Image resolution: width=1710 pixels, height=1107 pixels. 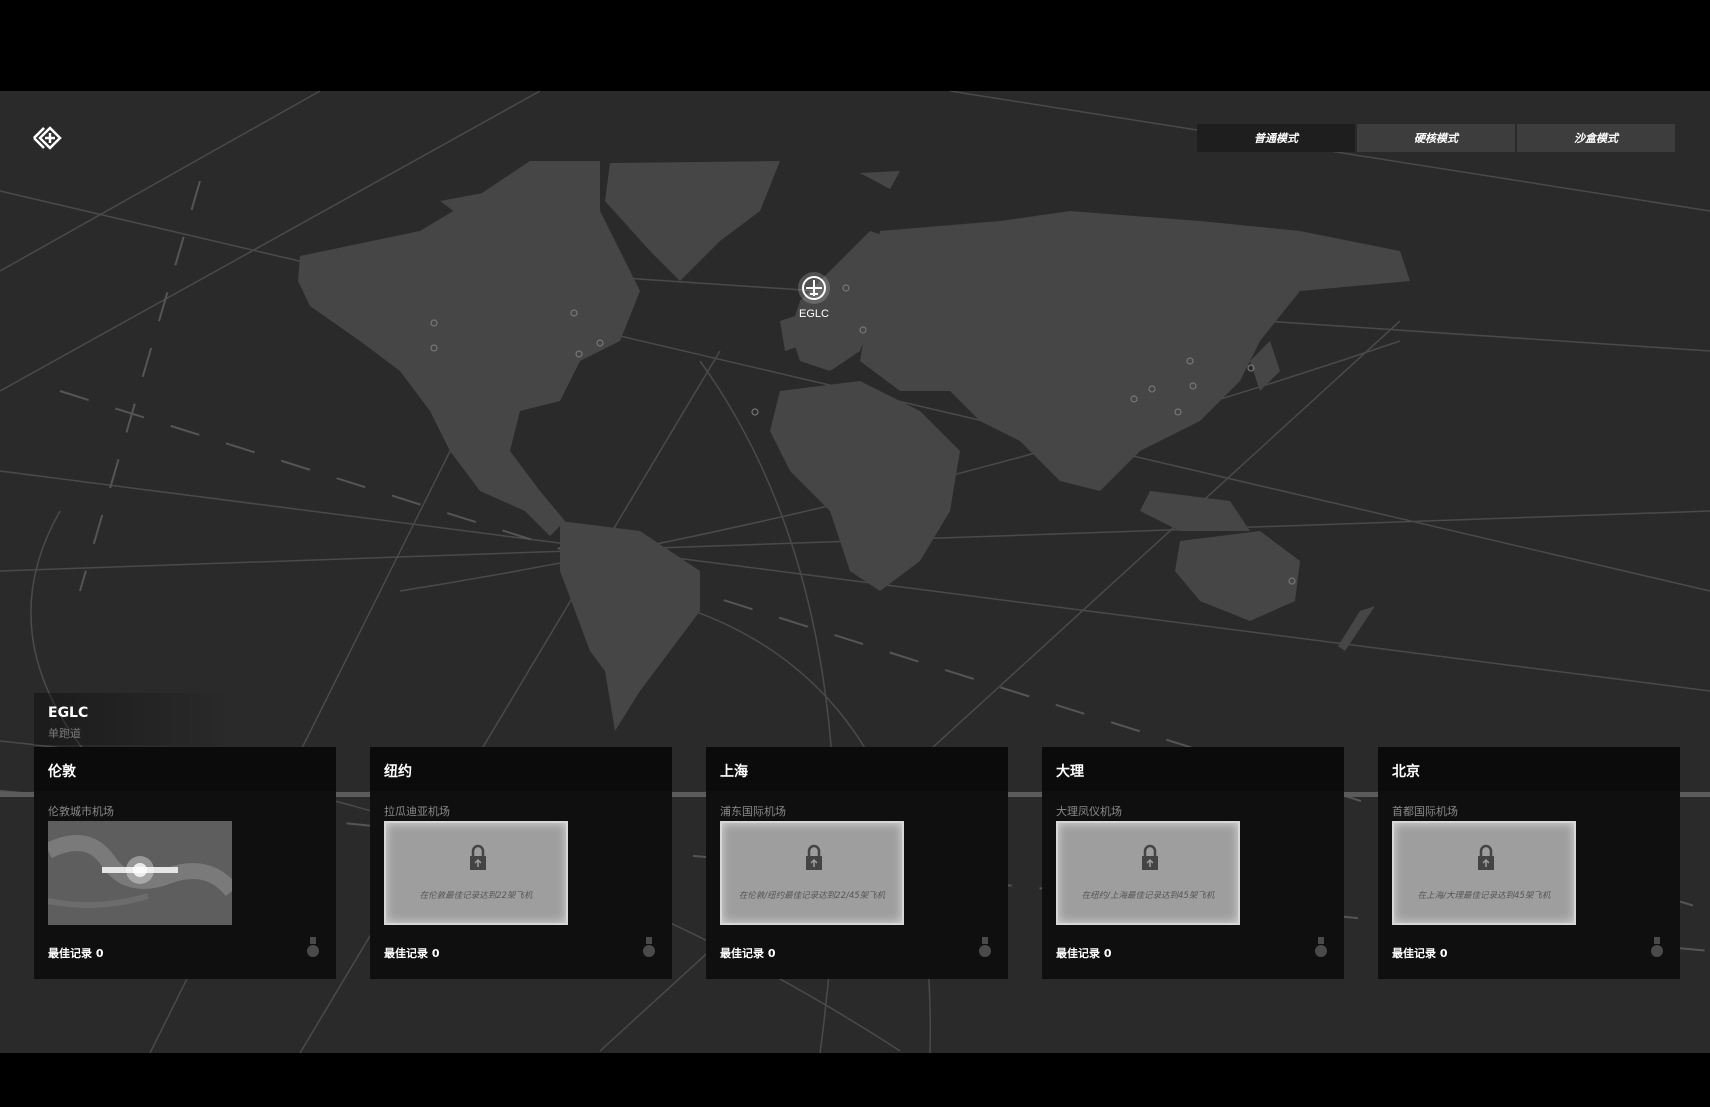 I want to click on card-city-name: 大理, so click(x=1070, y=772).